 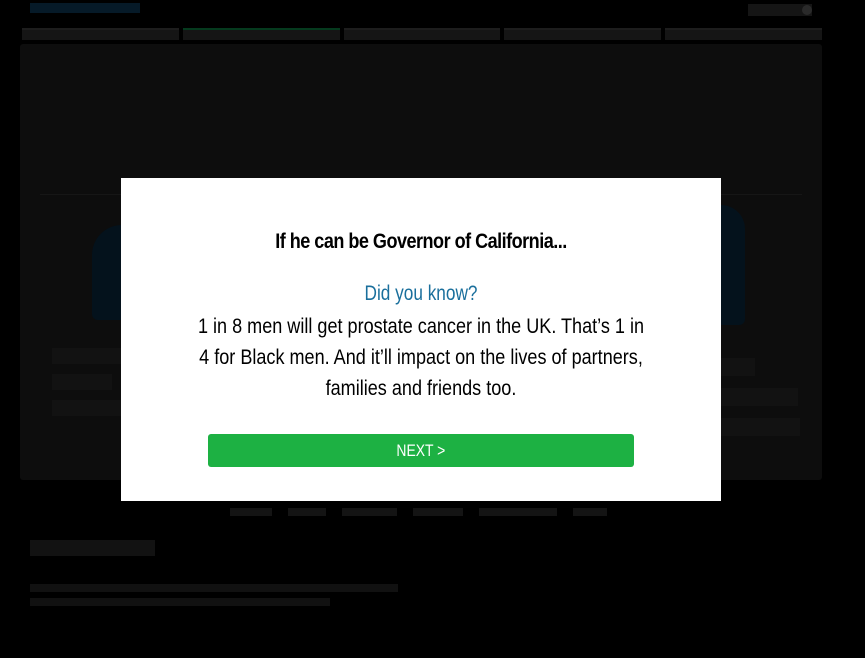 I want to click on modal-subtitle: Did you know?, so click(x=421, y=293).